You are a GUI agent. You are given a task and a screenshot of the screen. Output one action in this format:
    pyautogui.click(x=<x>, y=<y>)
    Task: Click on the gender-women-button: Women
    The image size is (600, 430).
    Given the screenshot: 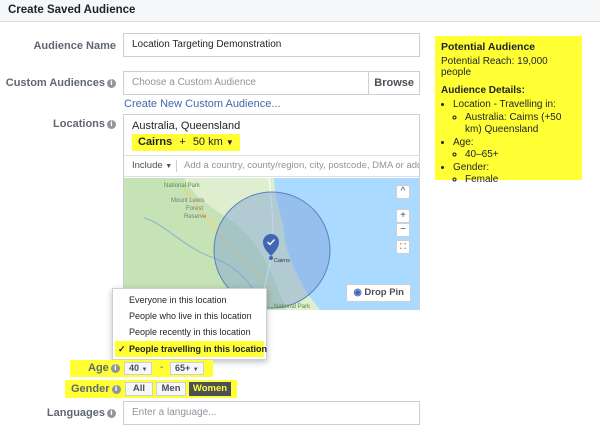 What is the action you would take?
    pyautogui.click(x=210, y=389)
    